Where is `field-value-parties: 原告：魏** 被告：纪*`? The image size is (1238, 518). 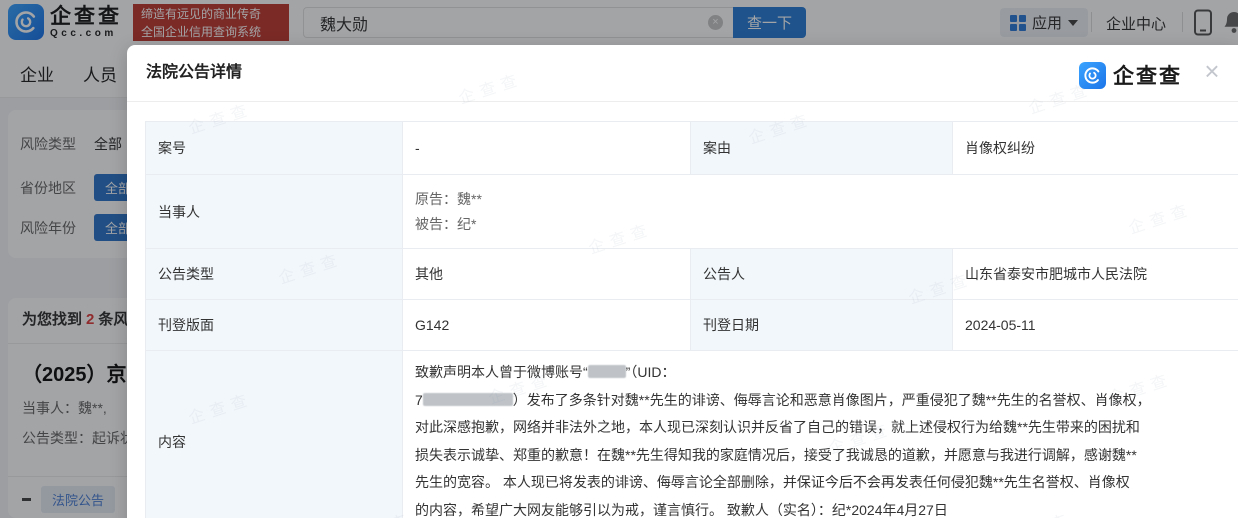 field-value-parties: 原告：魏** 被告：纪* is located at coordinates (820, 211).